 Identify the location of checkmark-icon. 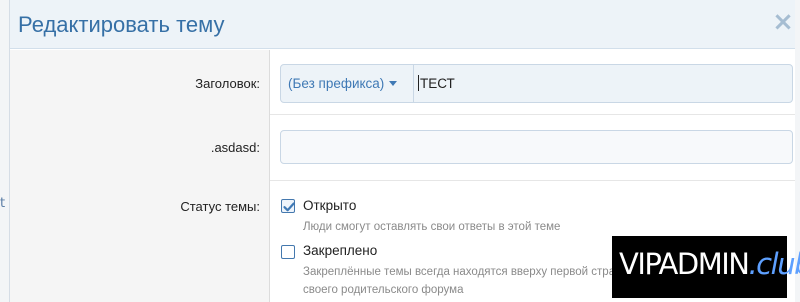
(289, 207).